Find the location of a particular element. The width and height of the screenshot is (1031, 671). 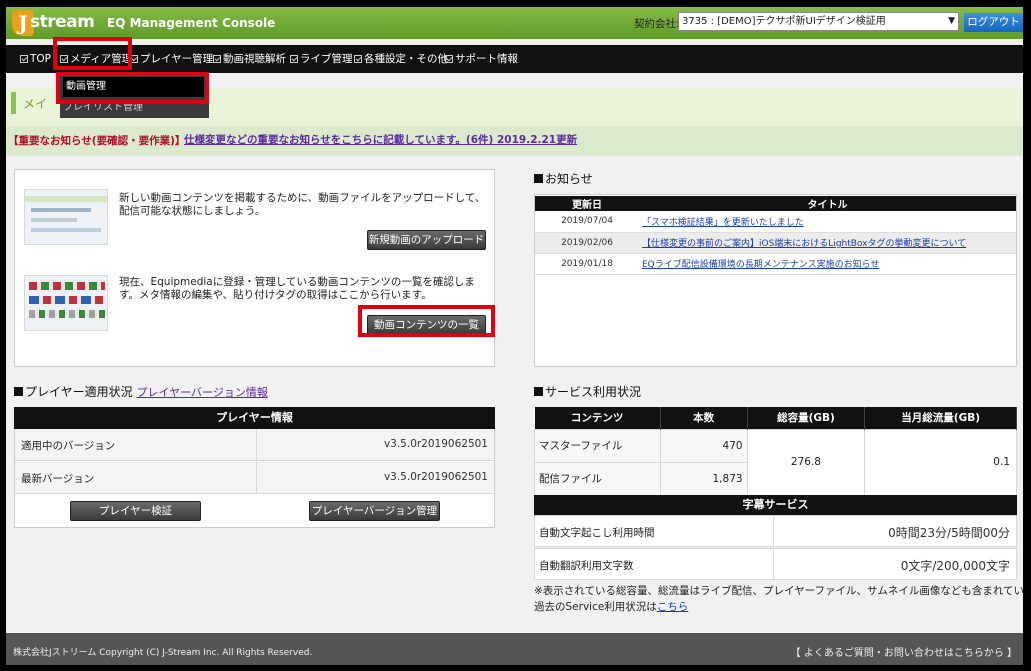

player-info-header: プレイヤー情報 is located at coordinates (254, 418).